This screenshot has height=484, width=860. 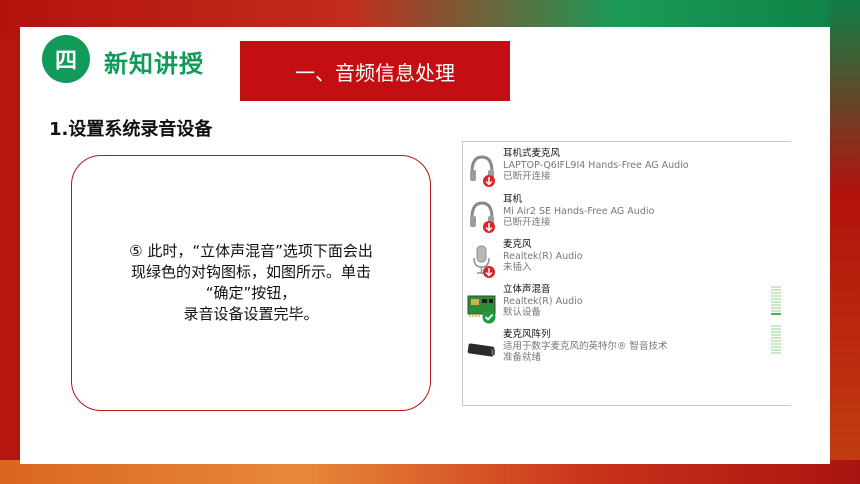 I want to click on microphone-array-icon, so click(x=481, y=350).